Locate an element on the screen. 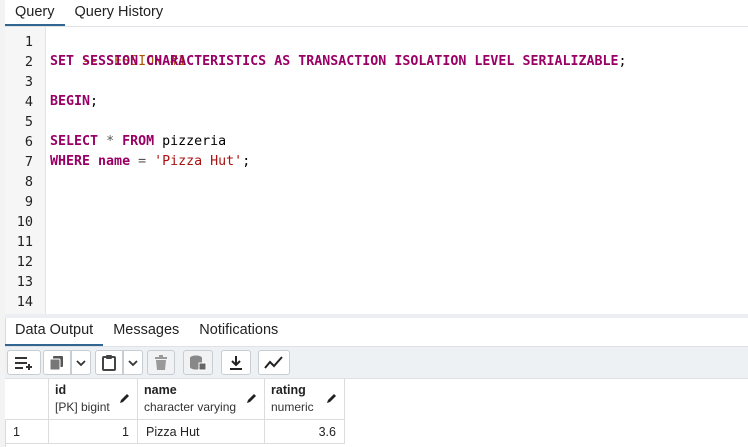  column-name: id is located at coordinates (61, 390).